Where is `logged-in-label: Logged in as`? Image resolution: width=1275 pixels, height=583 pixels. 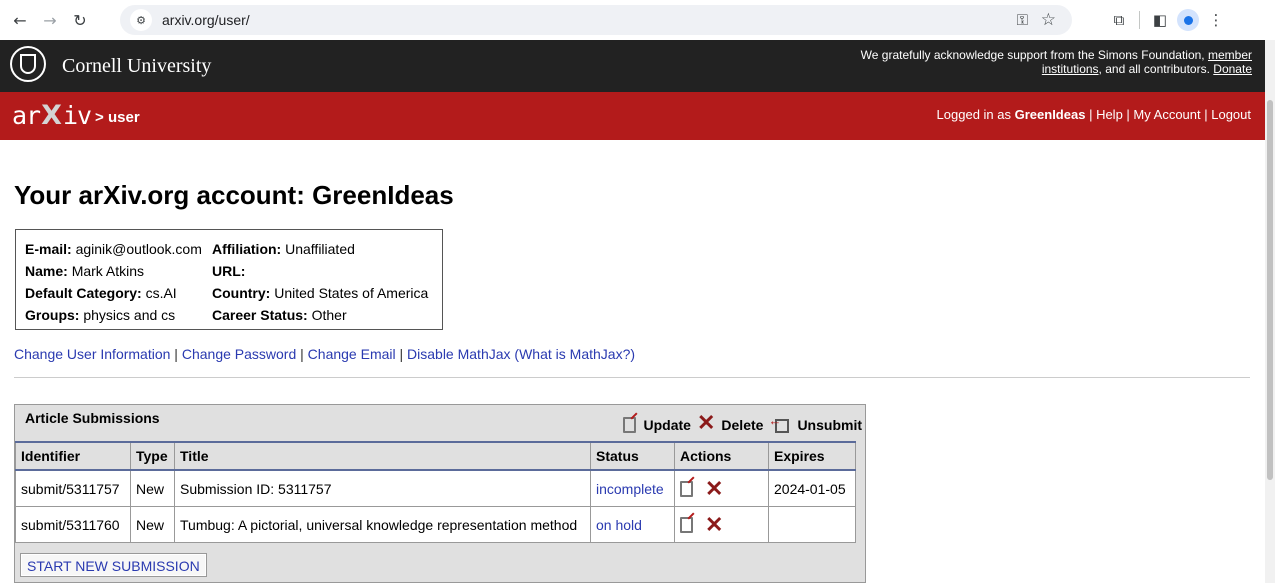 logged-in-label: Logged in as is located at coordinates (973, 114).